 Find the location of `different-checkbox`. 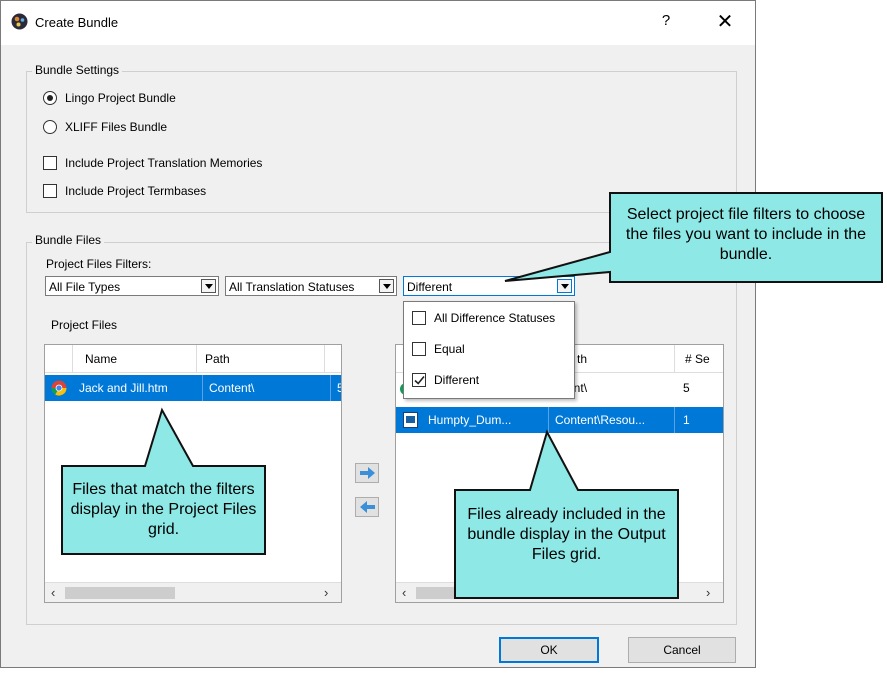

different-checkbox is located at coordinates (419, 380).